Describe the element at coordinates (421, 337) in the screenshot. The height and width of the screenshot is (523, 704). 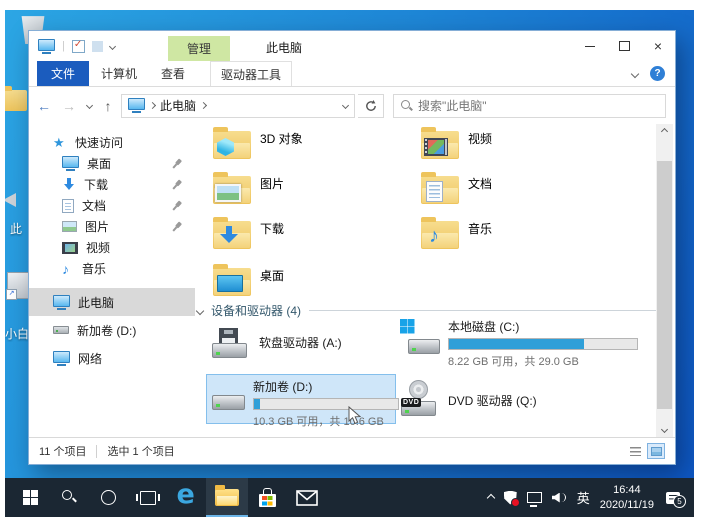
I see `system-drive-icon` at that location.